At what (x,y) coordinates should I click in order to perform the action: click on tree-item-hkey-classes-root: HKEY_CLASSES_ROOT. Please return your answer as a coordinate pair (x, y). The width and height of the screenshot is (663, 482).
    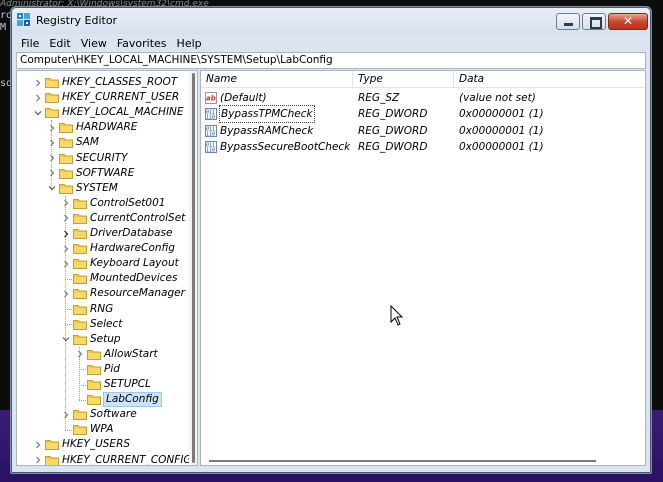
    Looking at the image, I should click on (105, 82).